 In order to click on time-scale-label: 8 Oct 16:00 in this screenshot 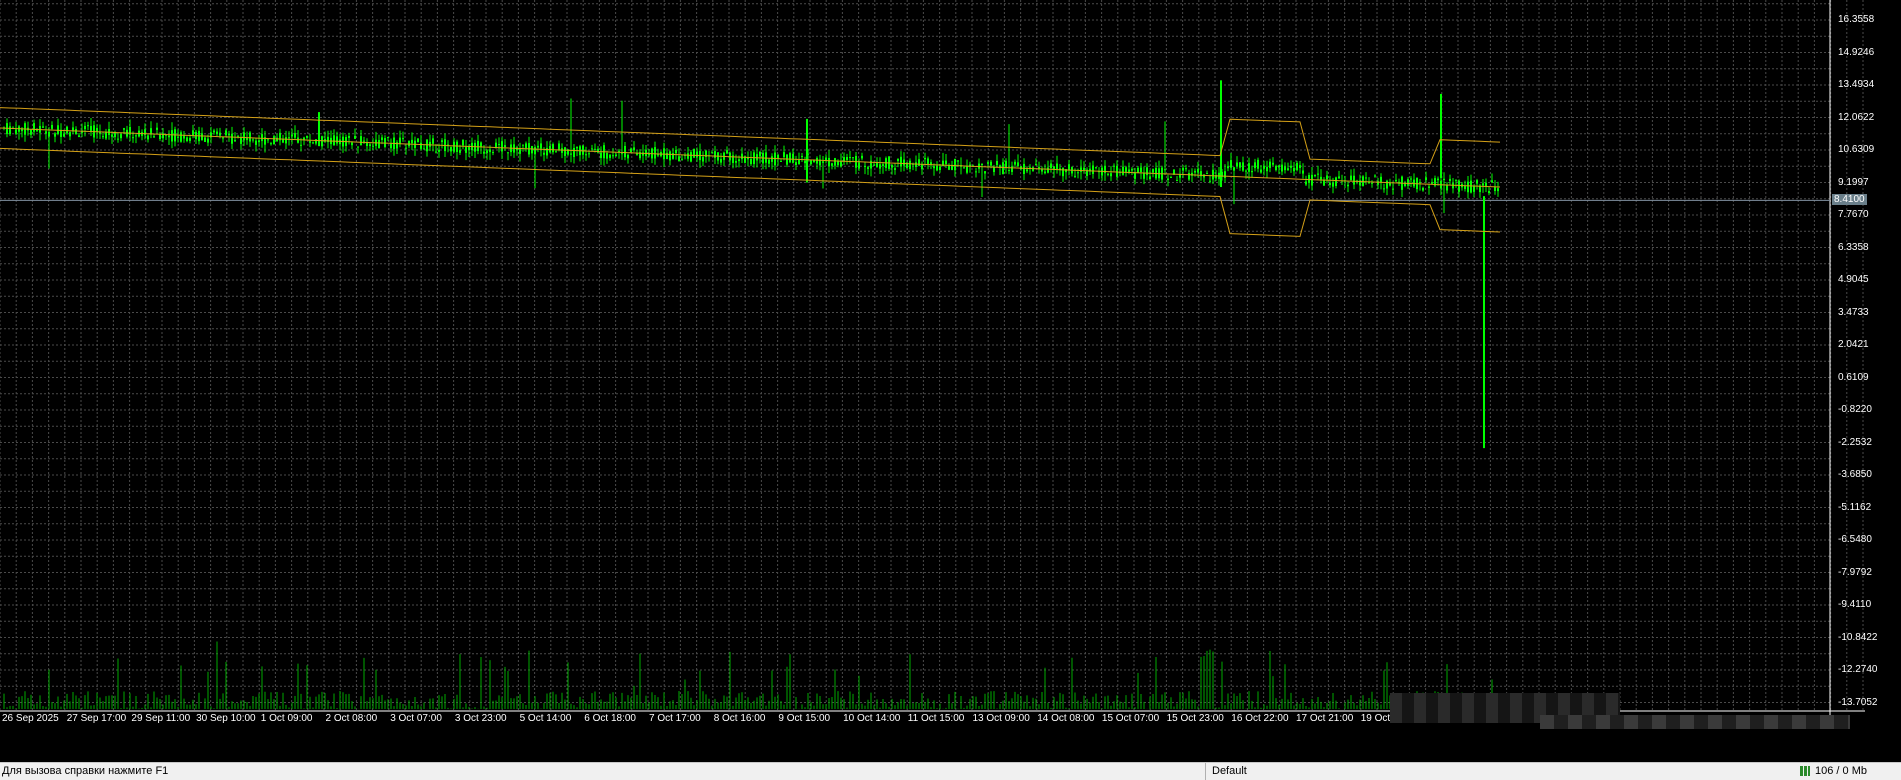, I will do `click(739, 718)`.